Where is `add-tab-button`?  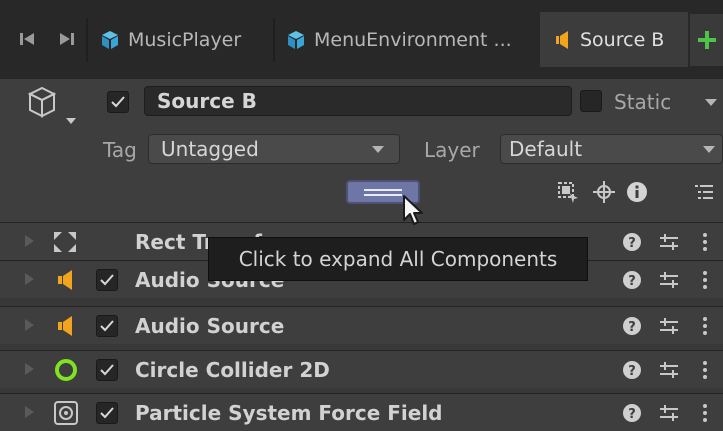
add-tab-button is located at coordinates (706, 40).